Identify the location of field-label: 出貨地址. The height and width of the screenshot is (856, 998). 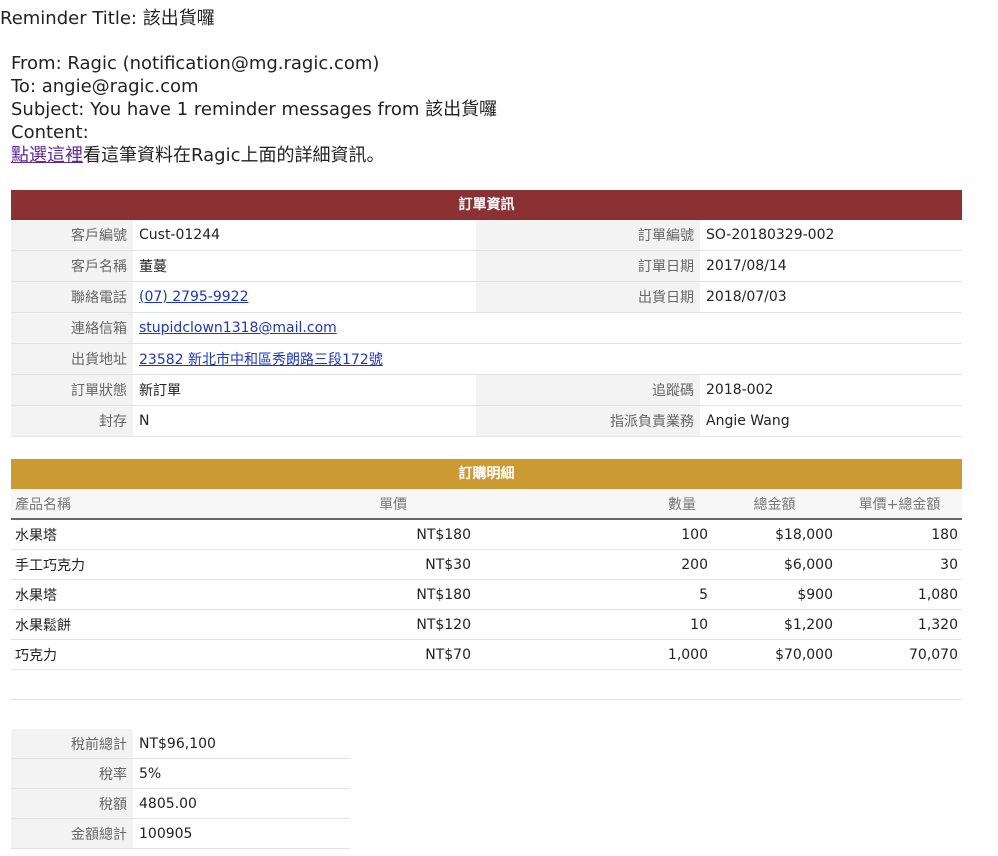
(72, 359).